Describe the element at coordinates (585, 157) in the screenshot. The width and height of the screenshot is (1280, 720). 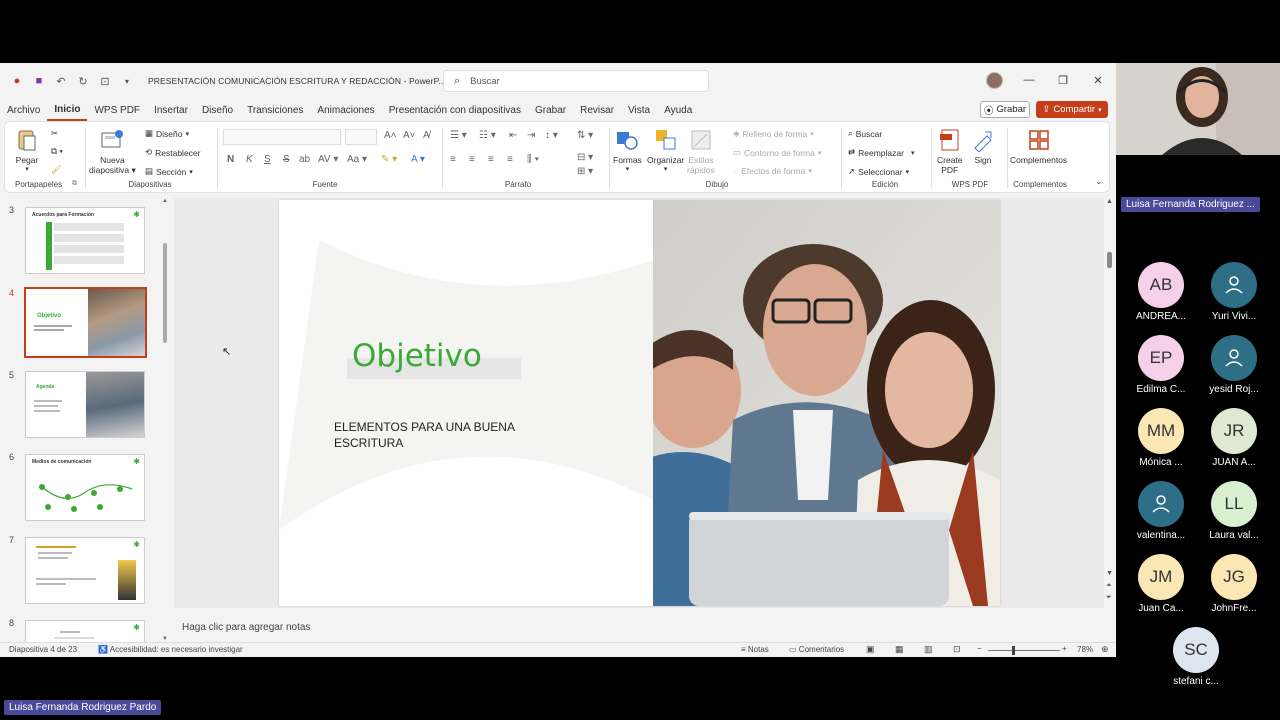
I see `align-text-icon: ⊟ ▾` at that location.